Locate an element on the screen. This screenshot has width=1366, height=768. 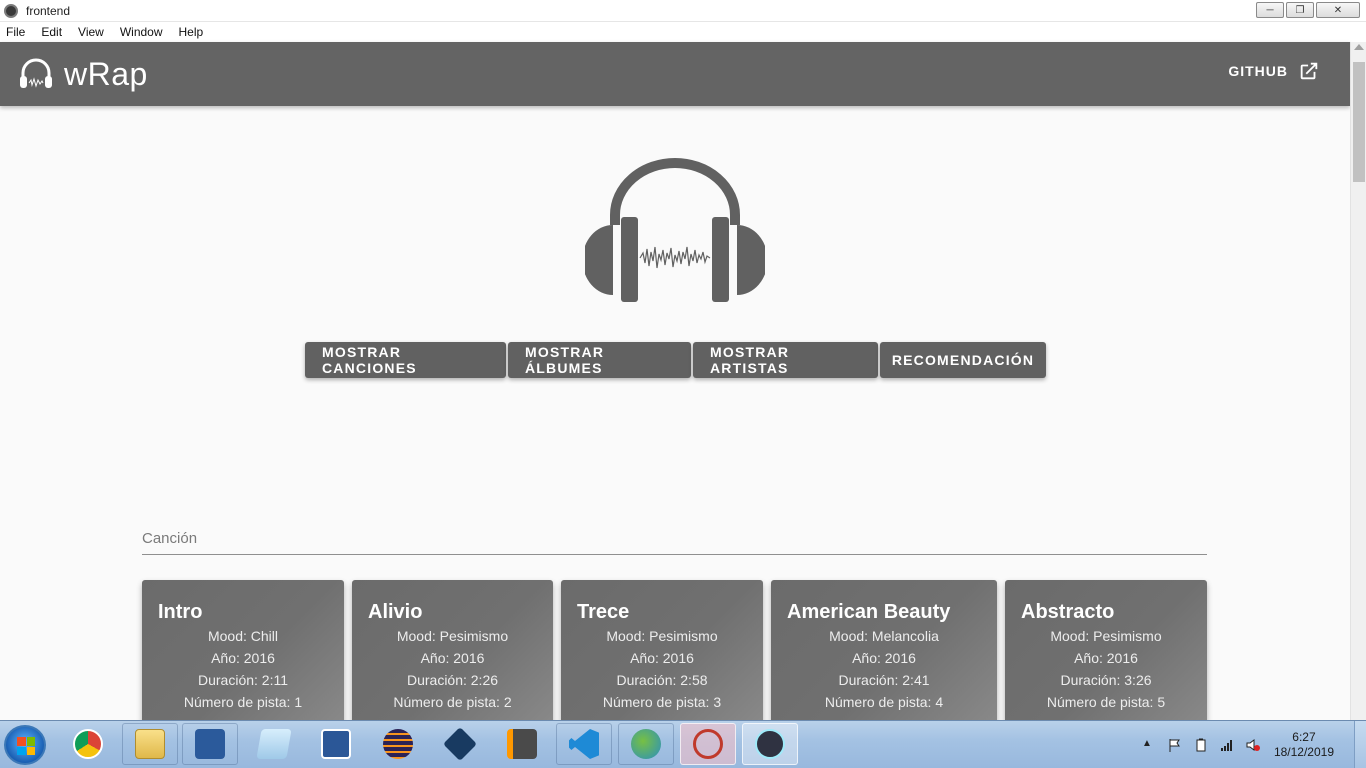
notepad-icon is located at coordinates (274, 744).